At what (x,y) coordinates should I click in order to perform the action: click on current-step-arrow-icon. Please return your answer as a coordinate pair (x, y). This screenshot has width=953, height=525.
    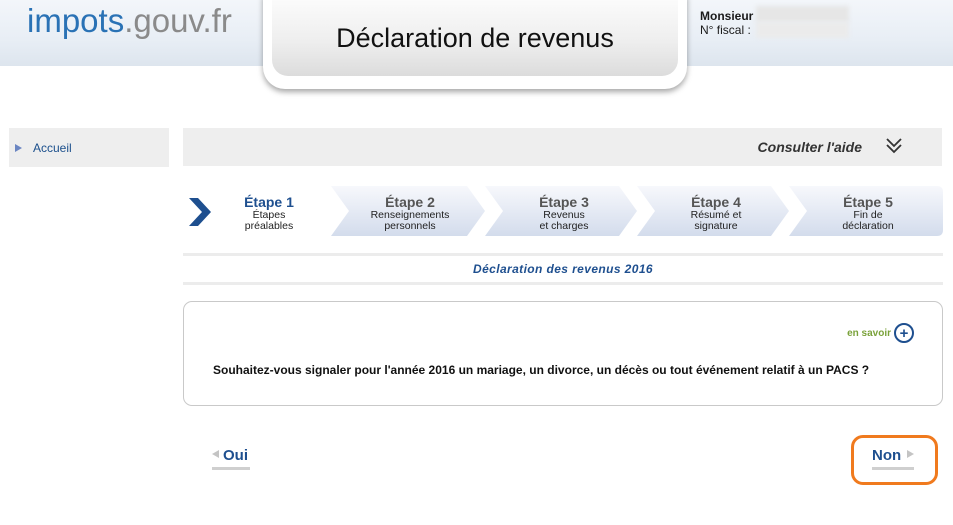
    Looking at the image, I should click on (200, 212).